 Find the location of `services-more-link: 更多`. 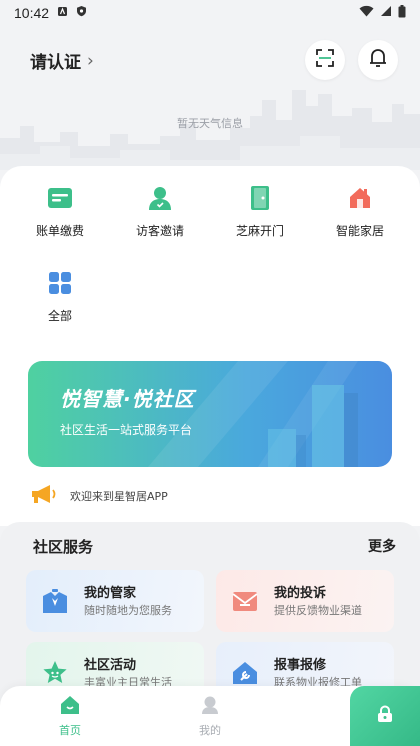

services-more-link: 更多 is located at coordinates (382, 546).